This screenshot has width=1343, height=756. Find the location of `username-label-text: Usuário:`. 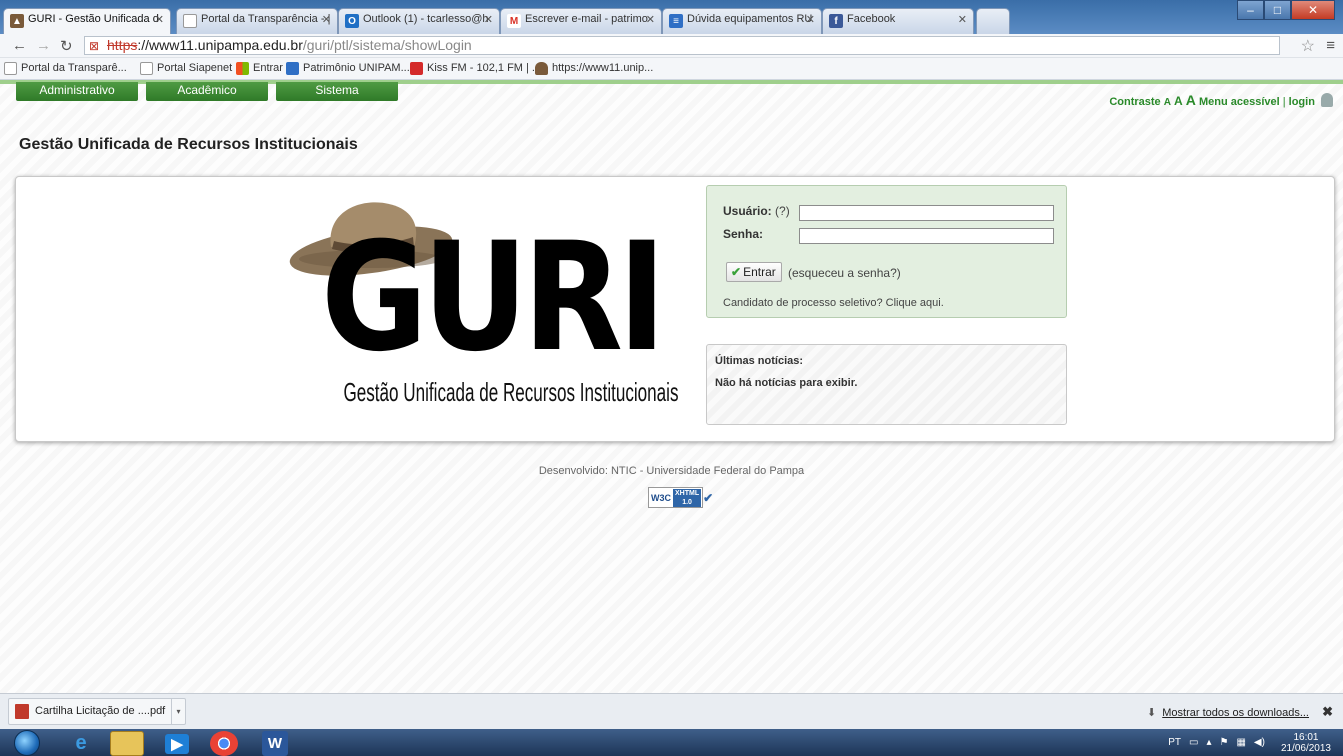

username-label-text: Usuário: is located at coordinates (747, 211).